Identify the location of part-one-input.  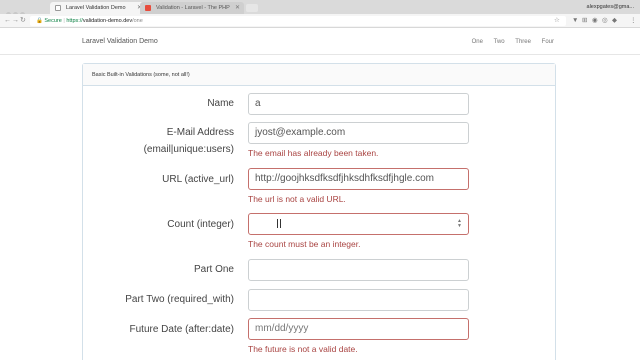
(358, 270).